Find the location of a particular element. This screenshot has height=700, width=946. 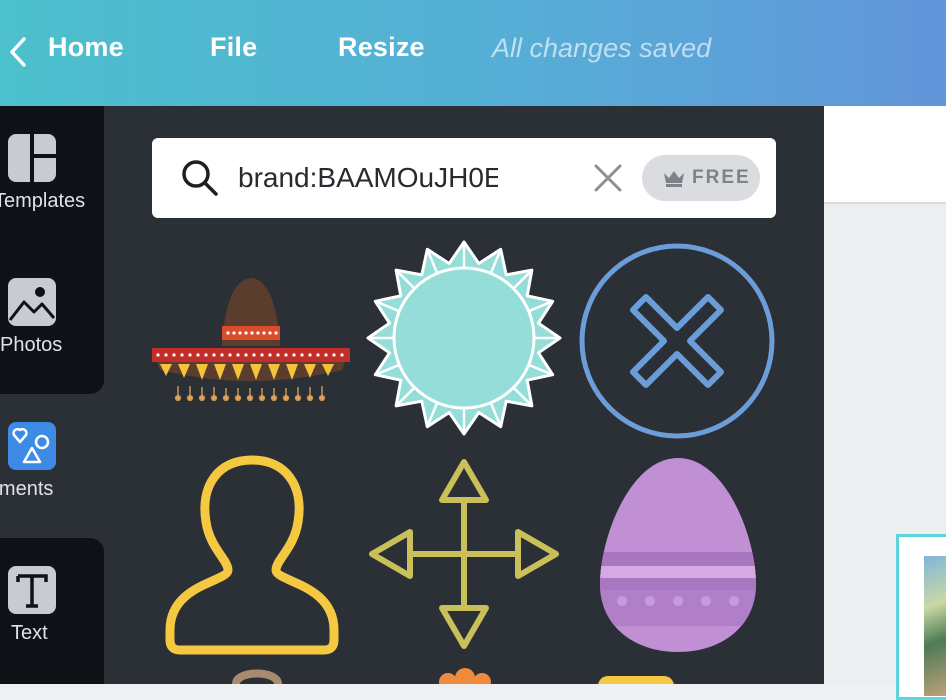

photos-icon is located at coordinates (32, 302).